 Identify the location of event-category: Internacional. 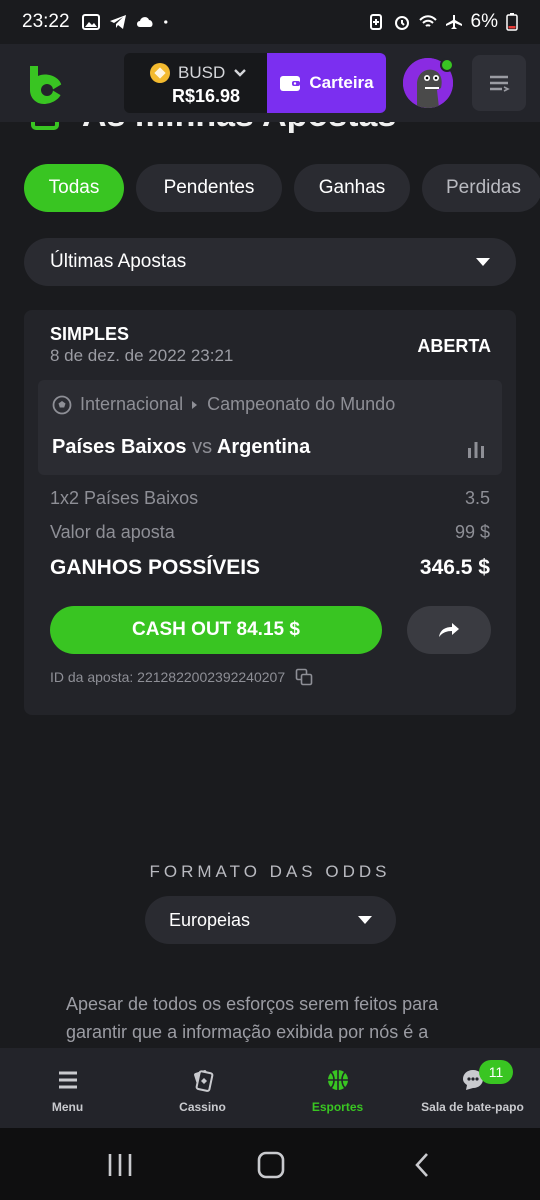
(132, 404).